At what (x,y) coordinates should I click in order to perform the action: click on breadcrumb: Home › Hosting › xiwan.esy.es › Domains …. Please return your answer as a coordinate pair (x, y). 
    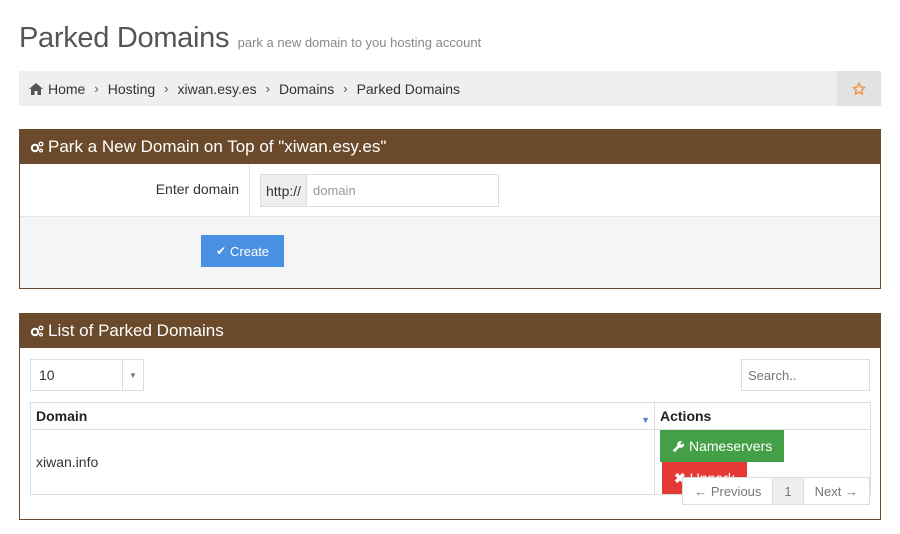
    Looking at the image, I should click on (450, 88).